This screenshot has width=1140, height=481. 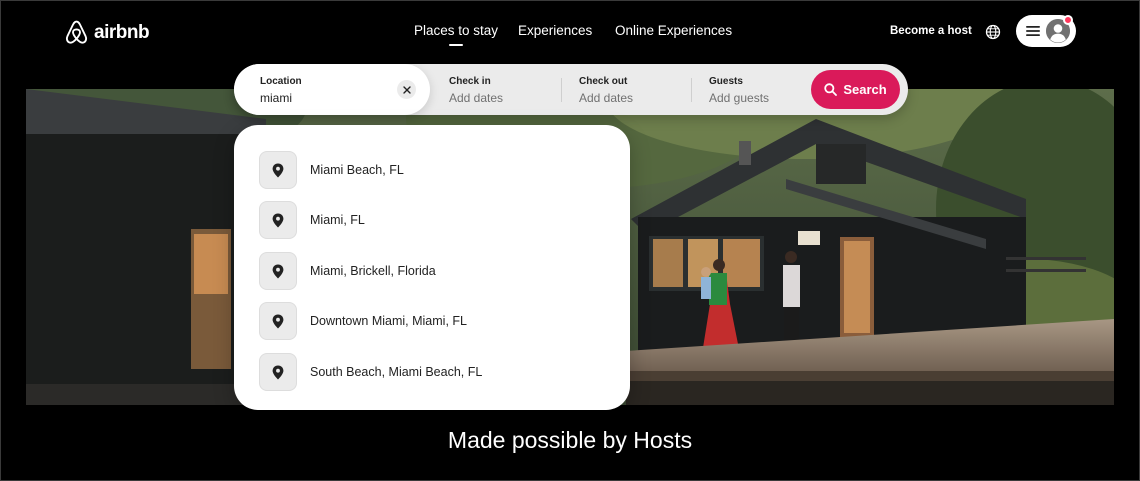 I want to click on suggestion-item: Downtown Miami, Miami, FL, so click(x=434, y=321).